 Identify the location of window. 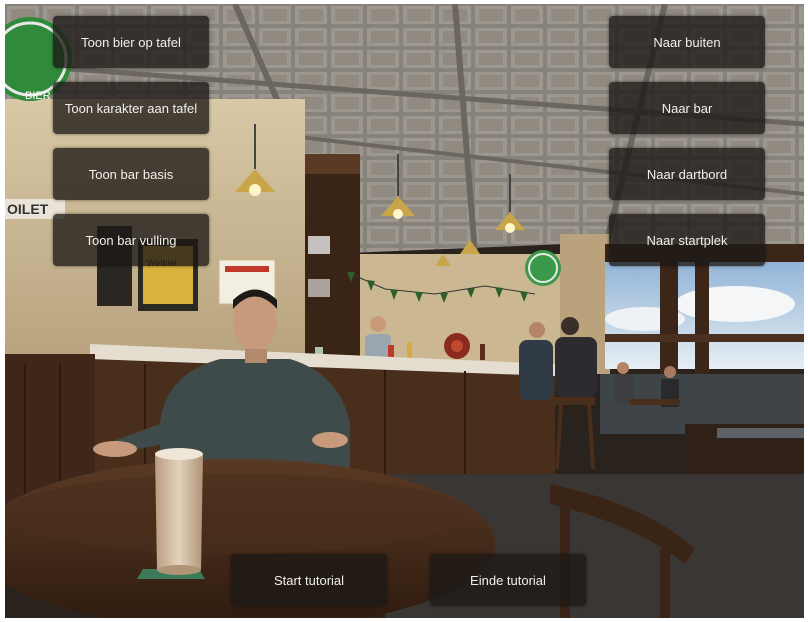
(704, 319).